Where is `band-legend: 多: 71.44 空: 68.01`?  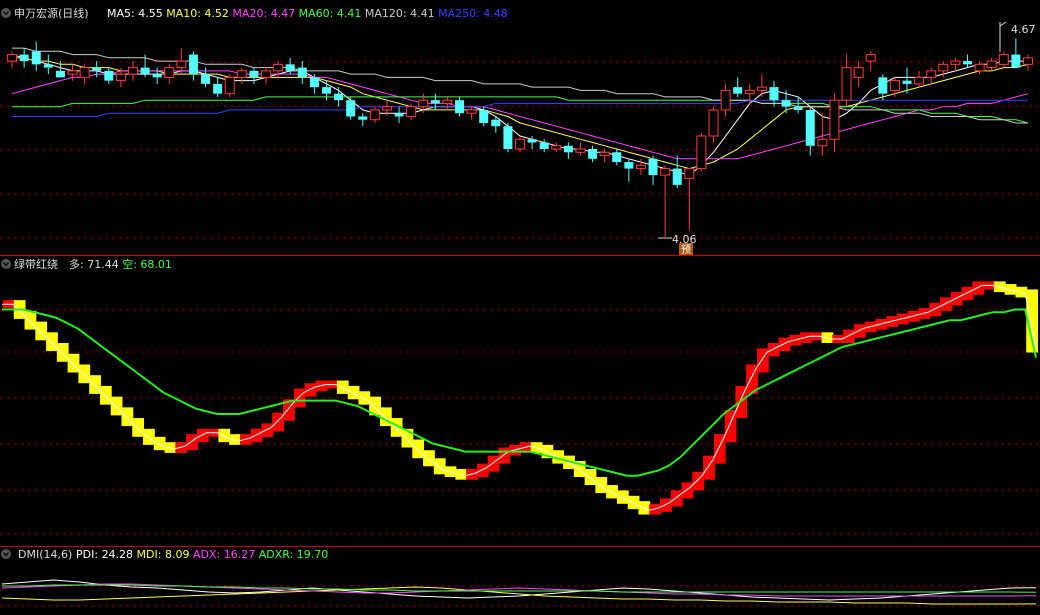
band-legend: 多: 71.44 空: 68.01 is located at coordinates (120, 264).